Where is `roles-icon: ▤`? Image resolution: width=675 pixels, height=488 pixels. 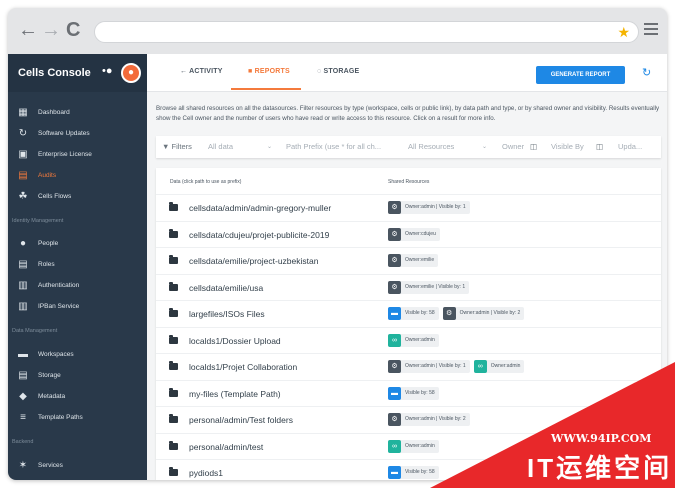
roles-icon: ▤ is located at coordinates (23, 264).